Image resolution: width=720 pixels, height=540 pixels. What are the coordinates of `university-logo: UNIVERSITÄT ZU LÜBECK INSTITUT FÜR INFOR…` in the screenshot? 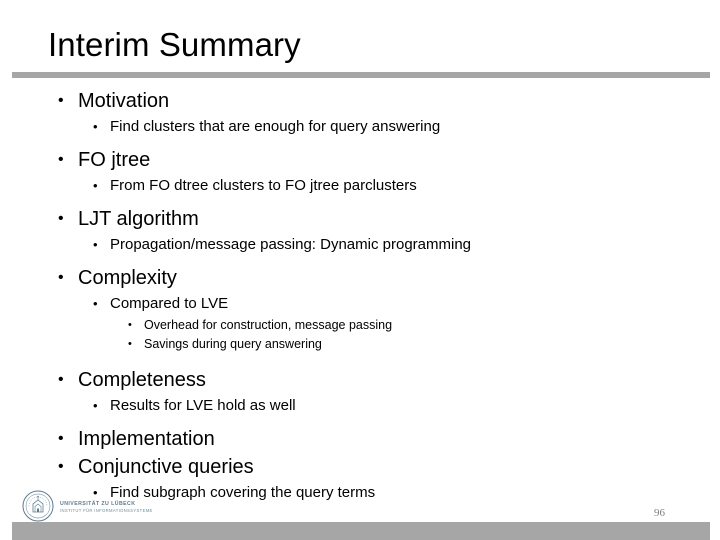 It's located at (87, 506).